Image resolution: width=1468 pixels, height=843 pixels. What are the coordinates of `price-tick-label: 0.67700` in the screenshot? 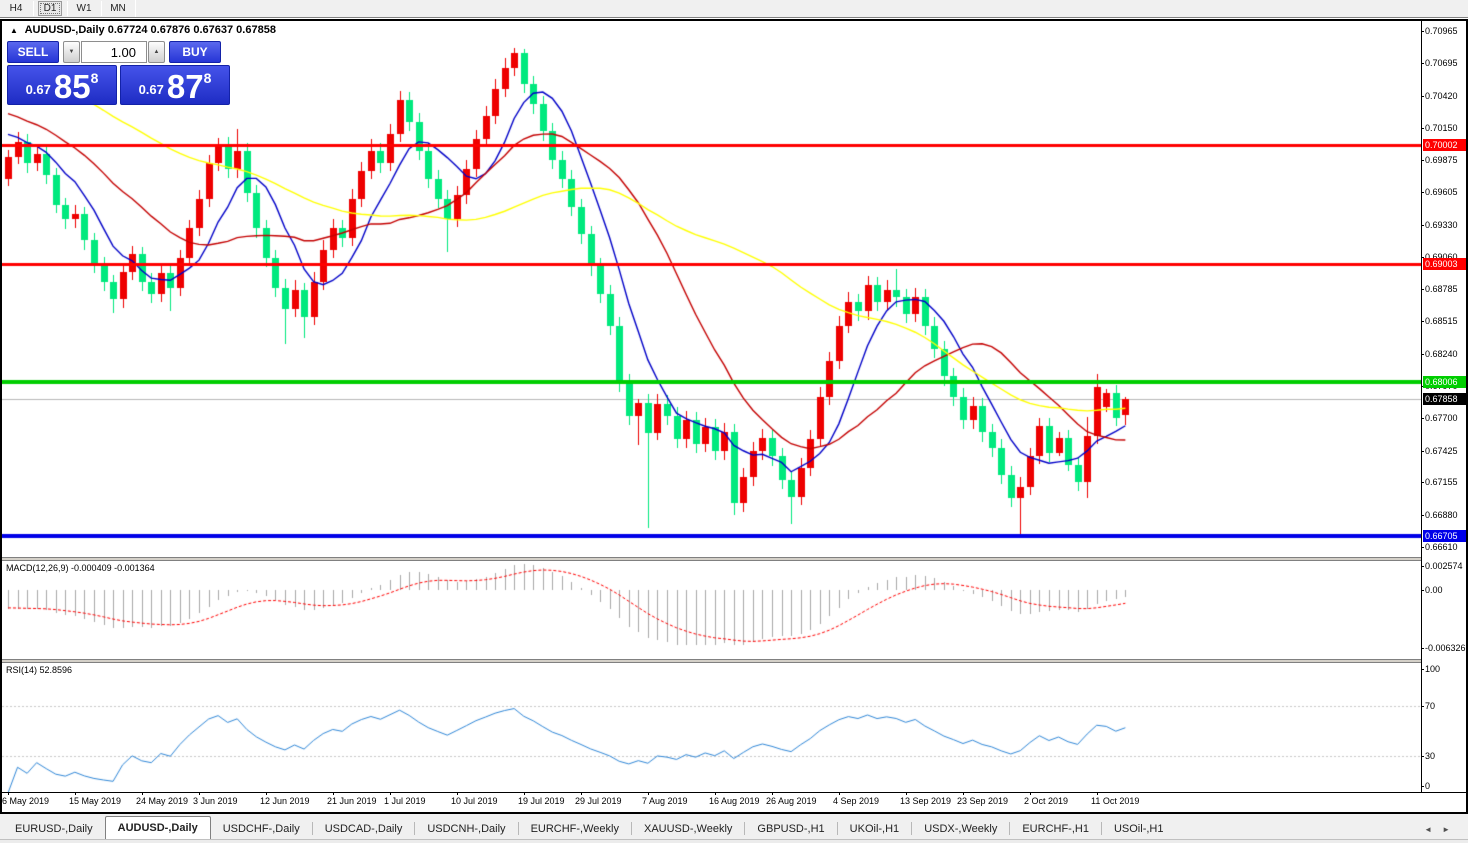 It's located at (1439, 418).